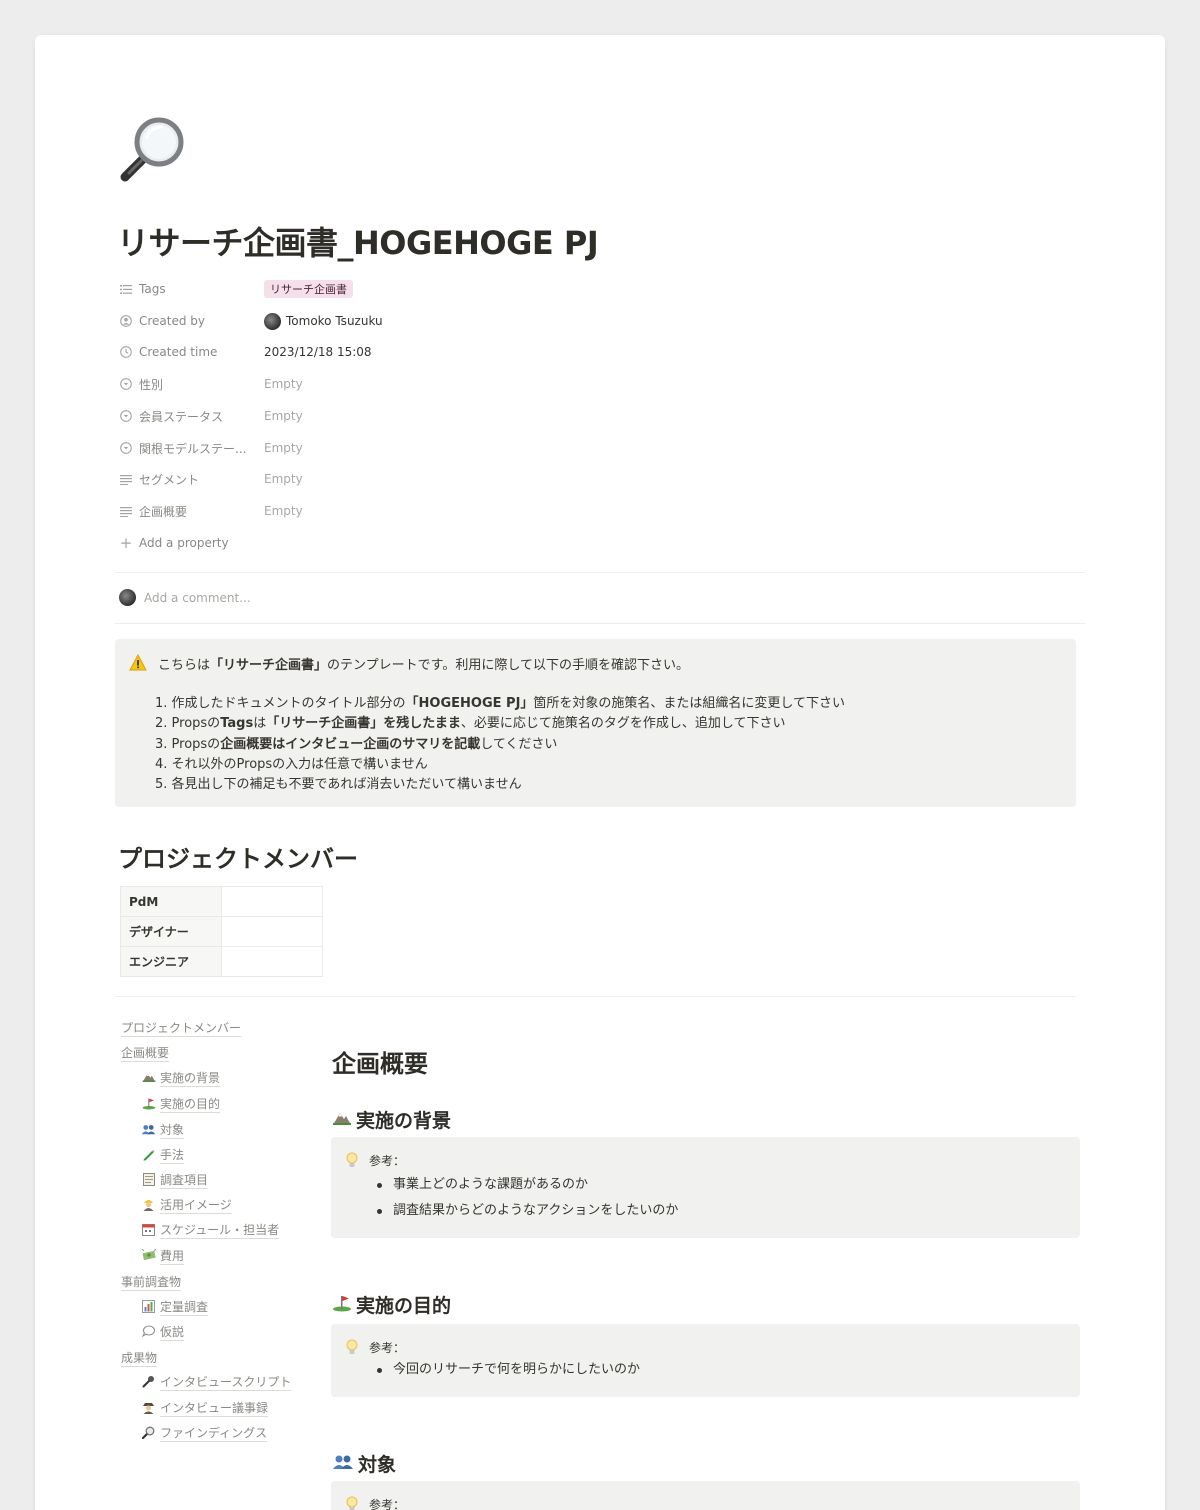 The height and width of the screenshot is (1510, 1200). I want to click on property-key-label: Created by, so click(172, 321).